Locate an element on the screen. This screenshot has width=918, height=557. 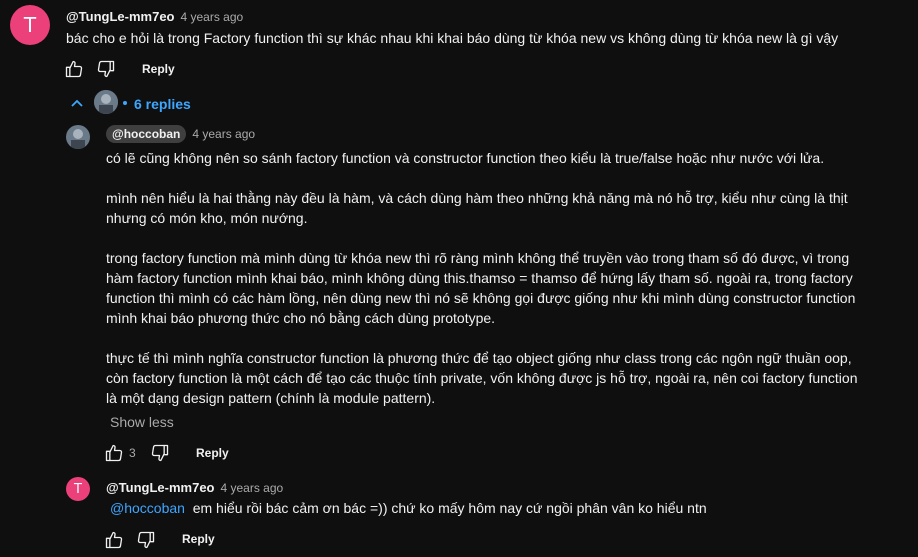
replier-avatar is located at coordinates (106, 102).